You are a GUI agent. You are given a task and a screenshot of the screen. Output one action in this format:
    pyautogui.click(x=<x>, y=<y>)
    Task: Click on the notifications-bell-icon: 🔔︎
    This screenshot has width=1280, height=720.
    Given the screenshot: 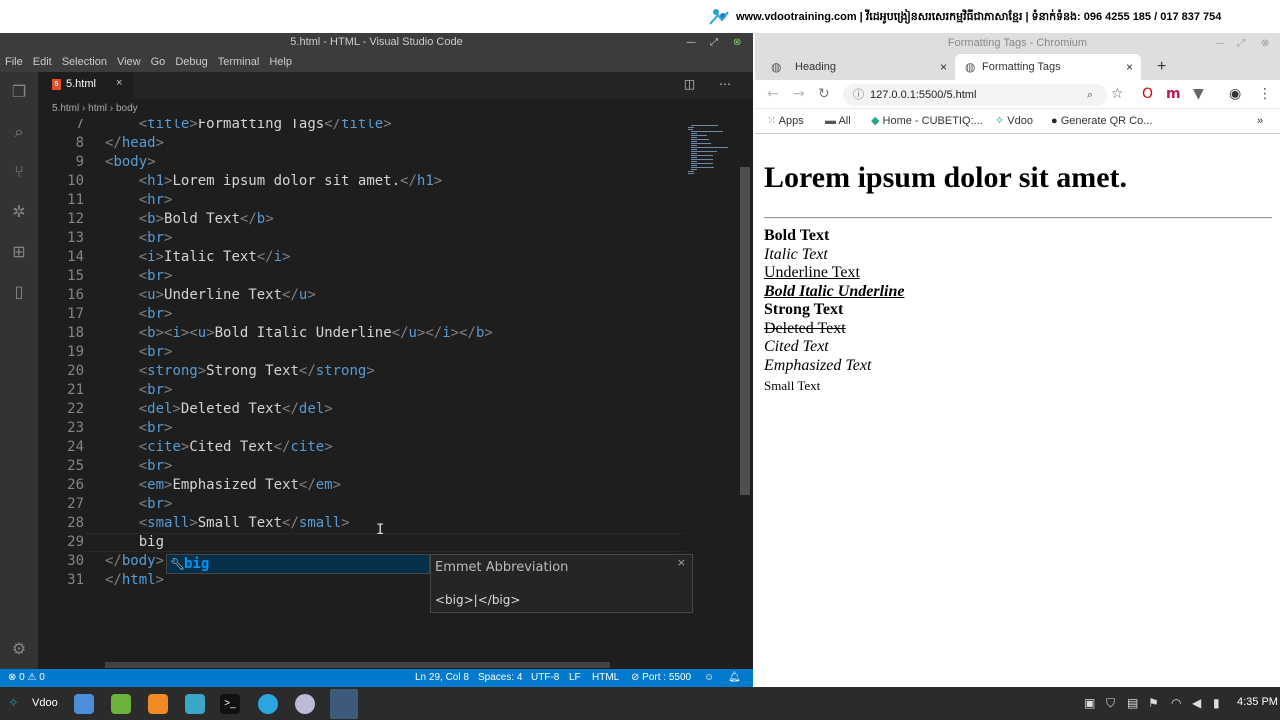 What is the action you would take?
    pyautogui.click(x=734, y=678)
    